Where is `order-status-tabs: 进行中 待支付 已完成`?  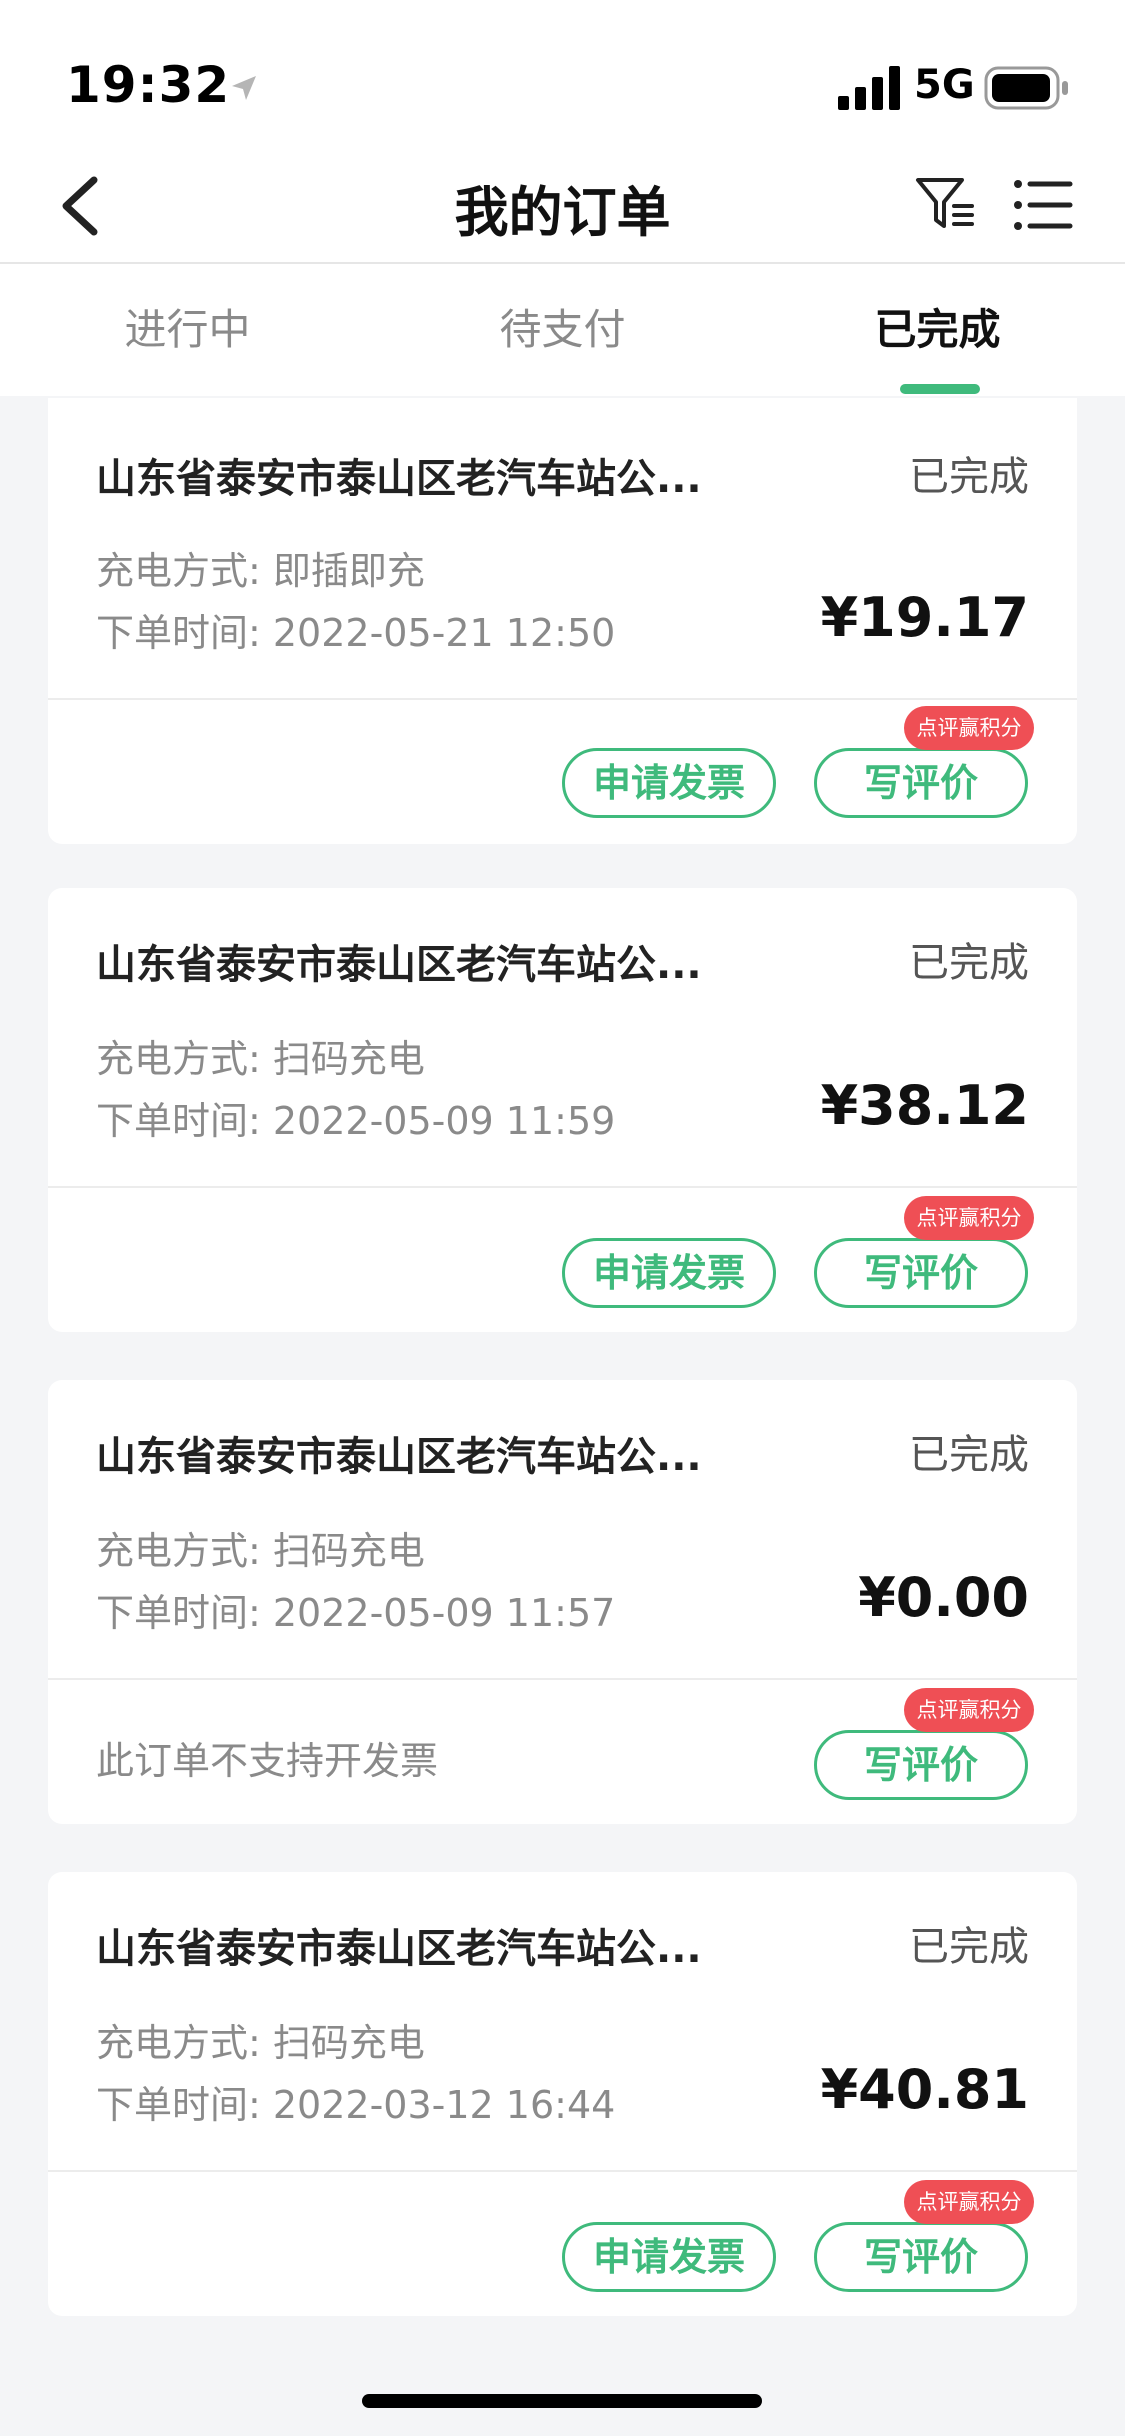
order-status-tabs: 进行中 待支付 已完成 is located at coordinates (562, 330).